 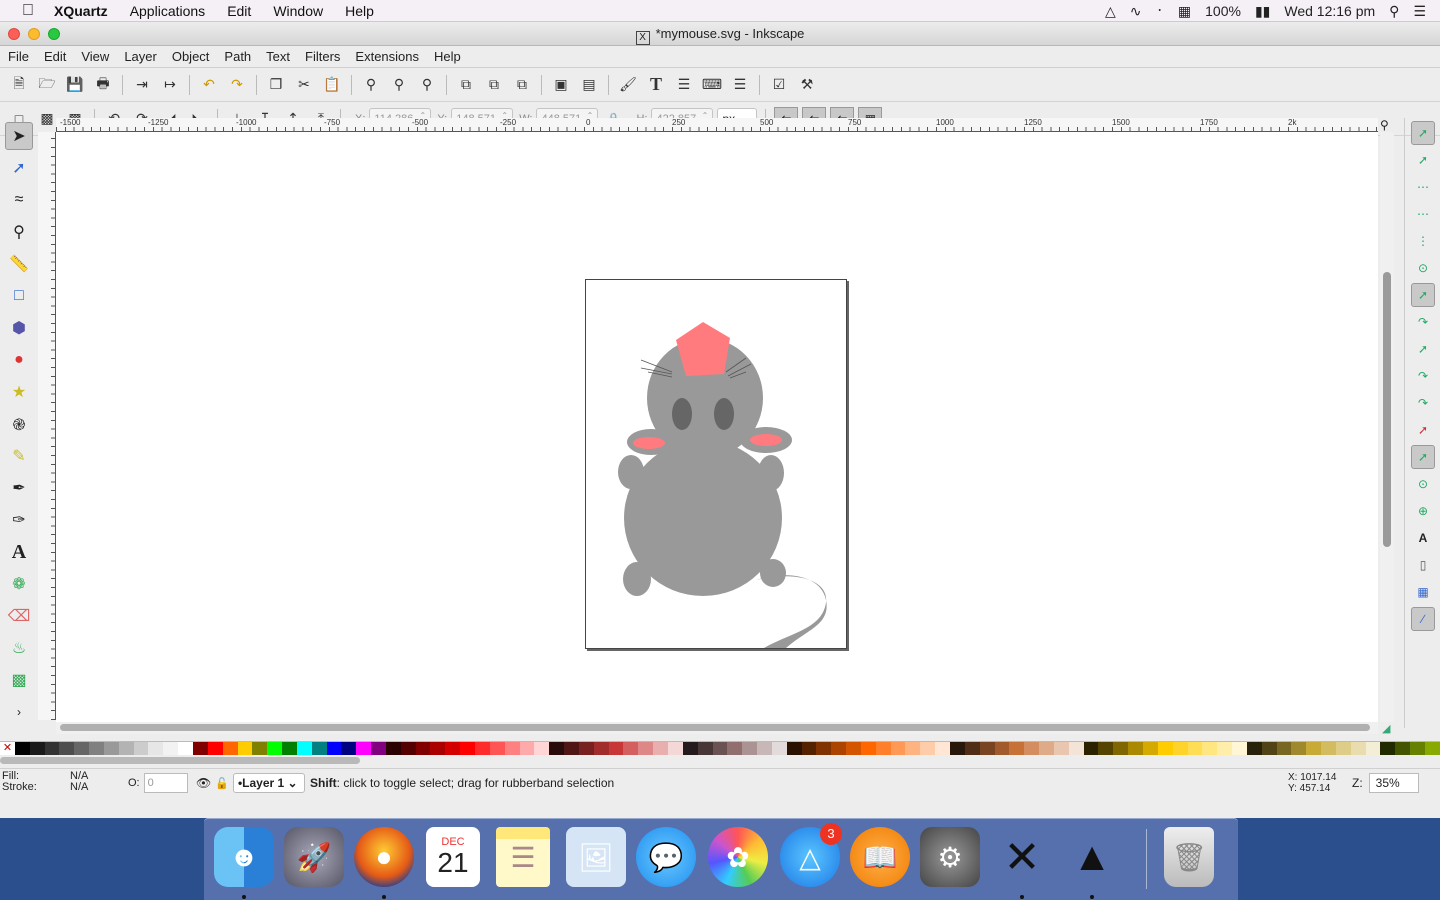 What do you see at coordinates (47, 85) in the screenshot?
I see `open-icon: 🗁` at bounding box center [47, 85].